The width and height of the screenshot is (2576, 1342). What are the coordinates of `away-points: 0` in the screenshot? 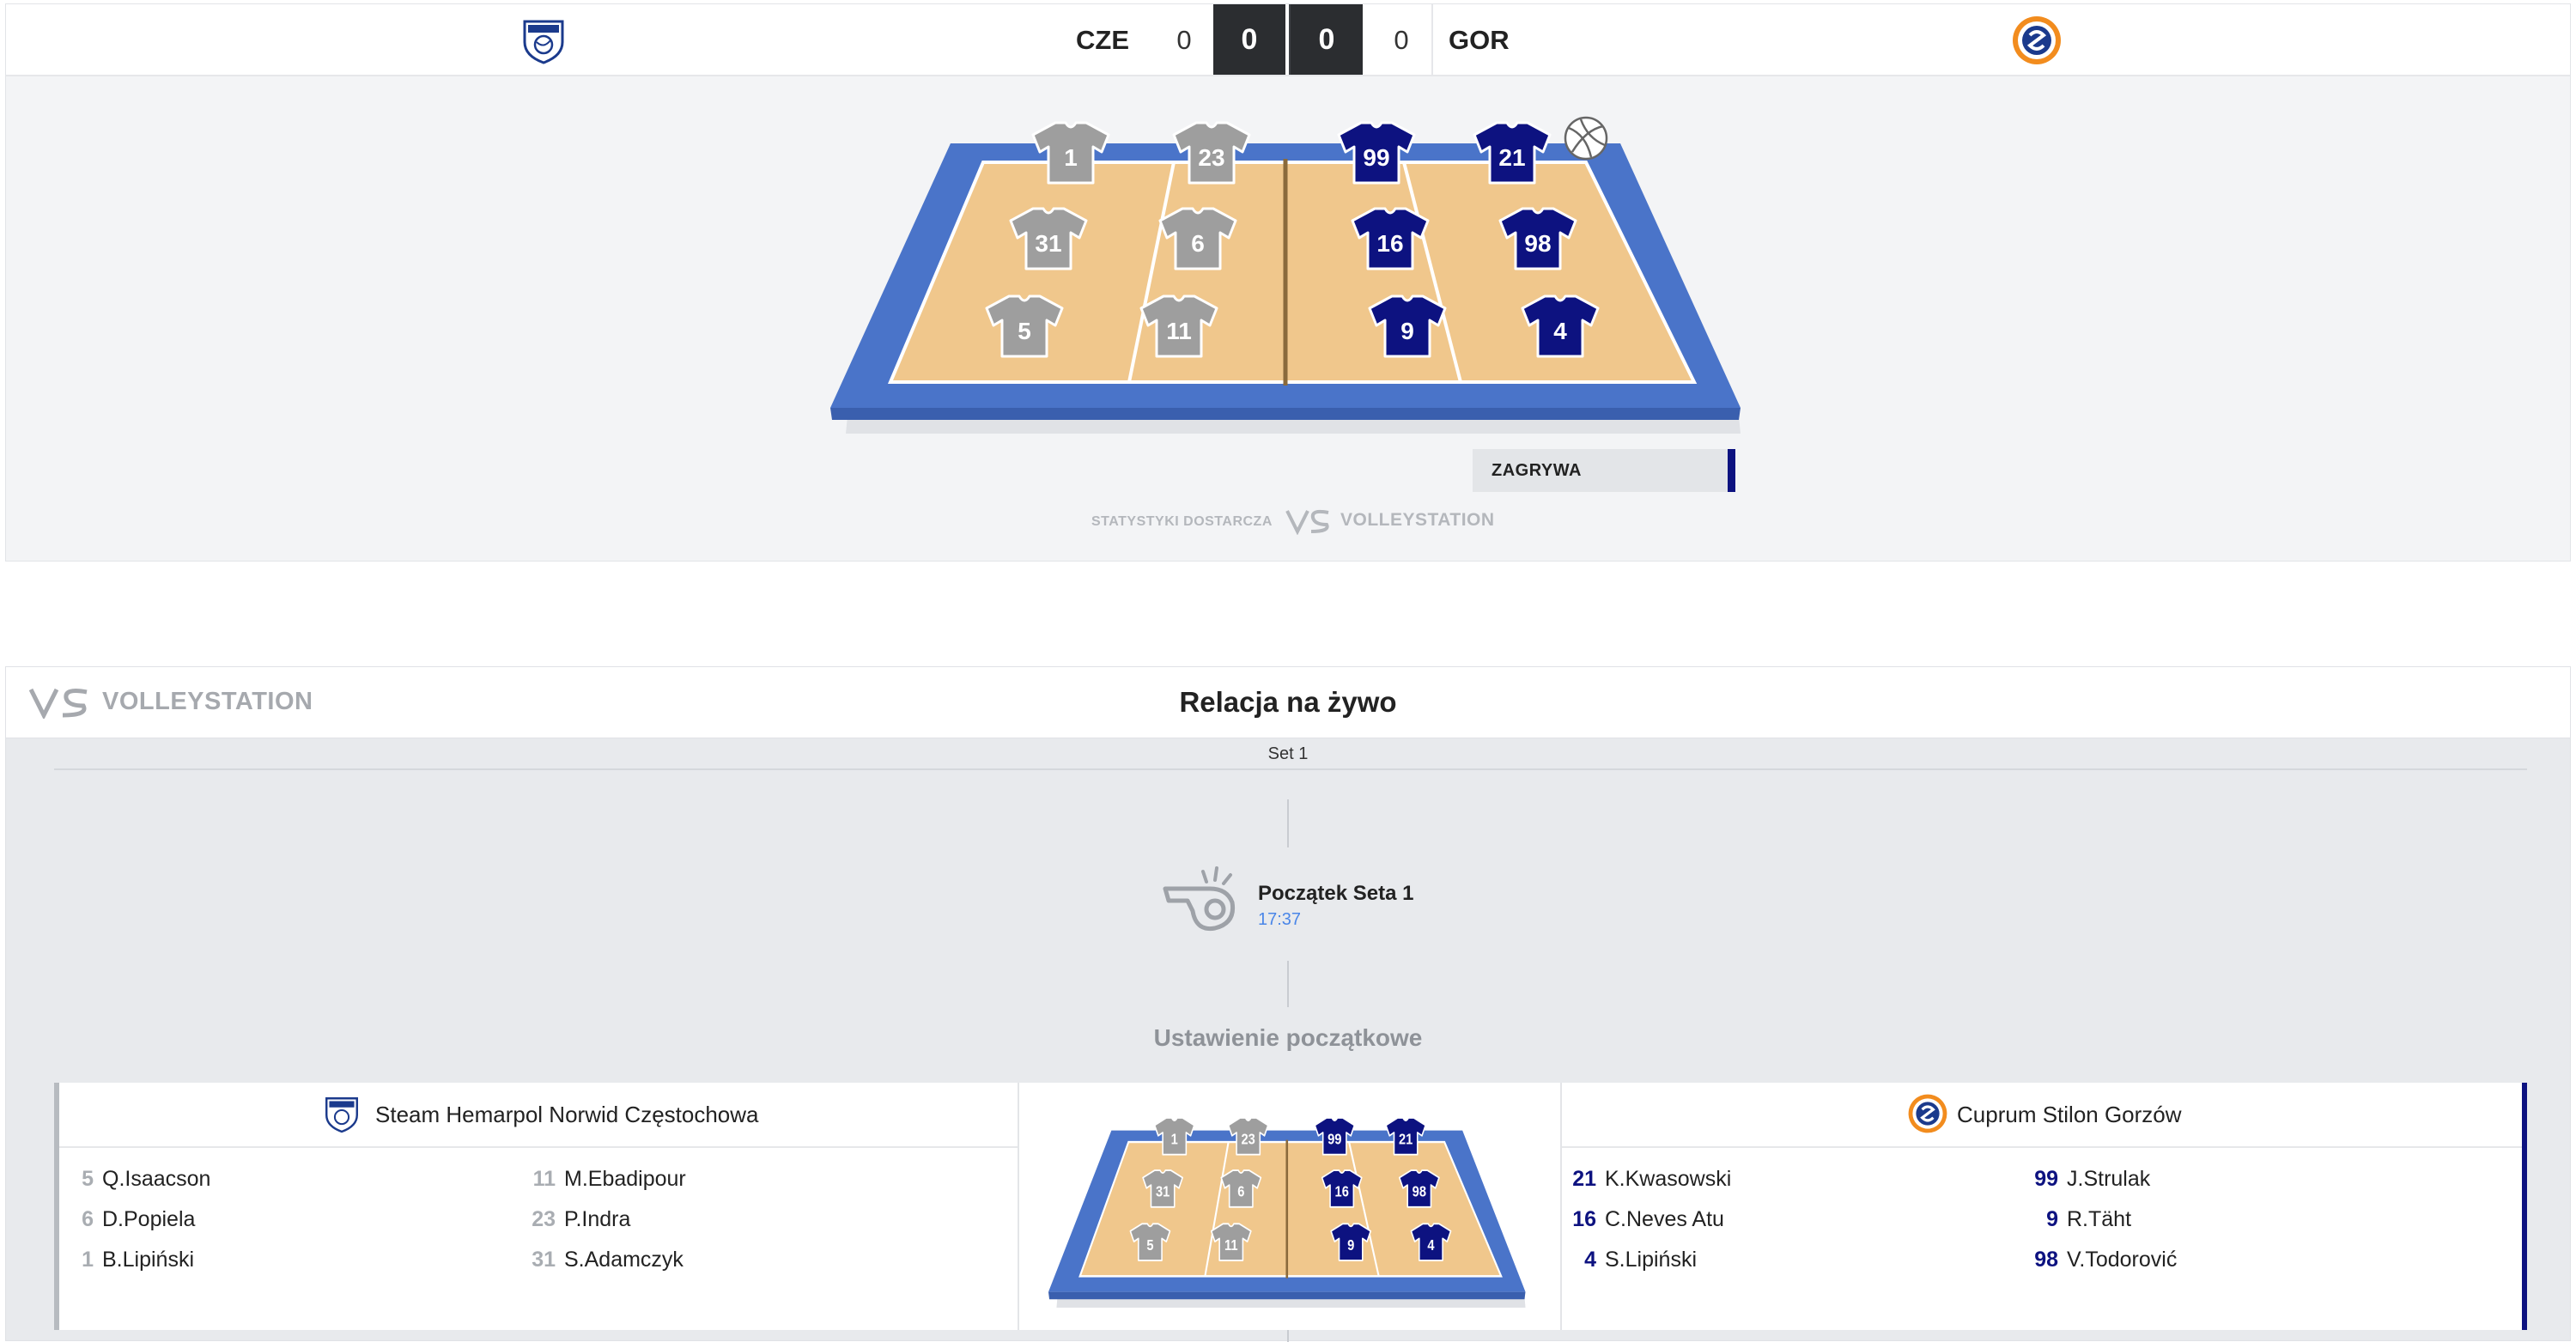 It's located at (1326, 39).